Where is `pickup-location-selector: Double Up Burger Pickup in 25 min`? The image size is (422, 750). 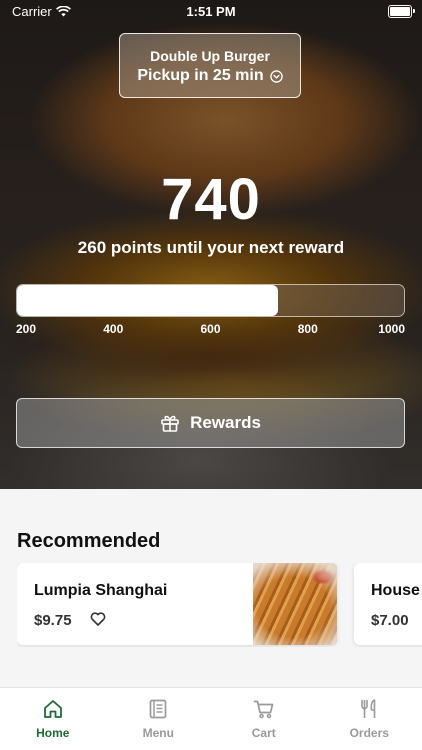
pickup-location-selector: Double Up Burger Pickup in 25 min is located at coordinates (210, 65).